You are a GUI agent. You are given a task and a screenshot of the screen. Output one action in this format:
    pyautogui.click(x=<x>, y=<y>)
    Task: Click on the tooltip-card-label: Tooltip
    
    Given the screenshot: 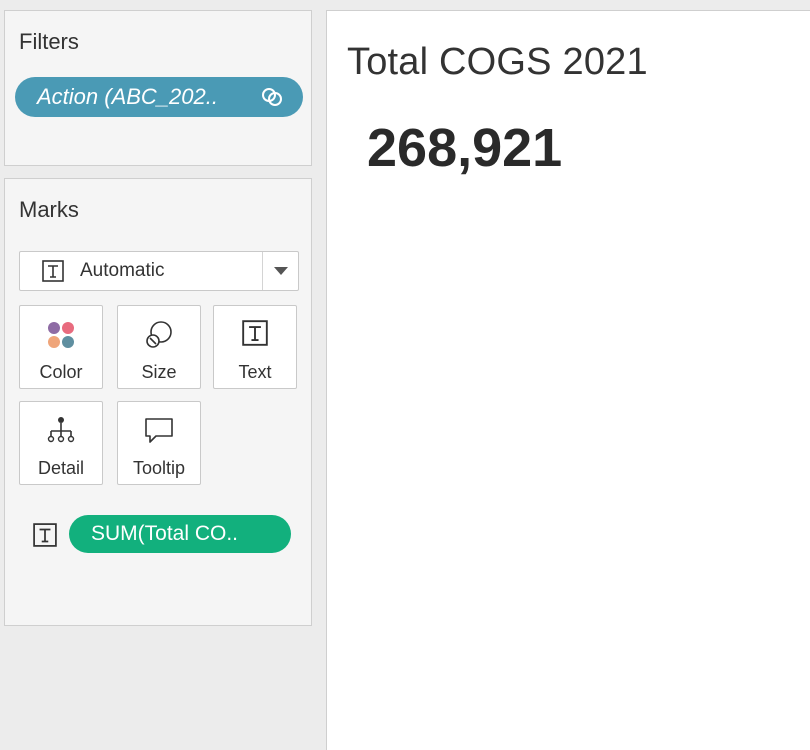 What is the action you would take?
    pyautogui.click(x=159, y=468)
    